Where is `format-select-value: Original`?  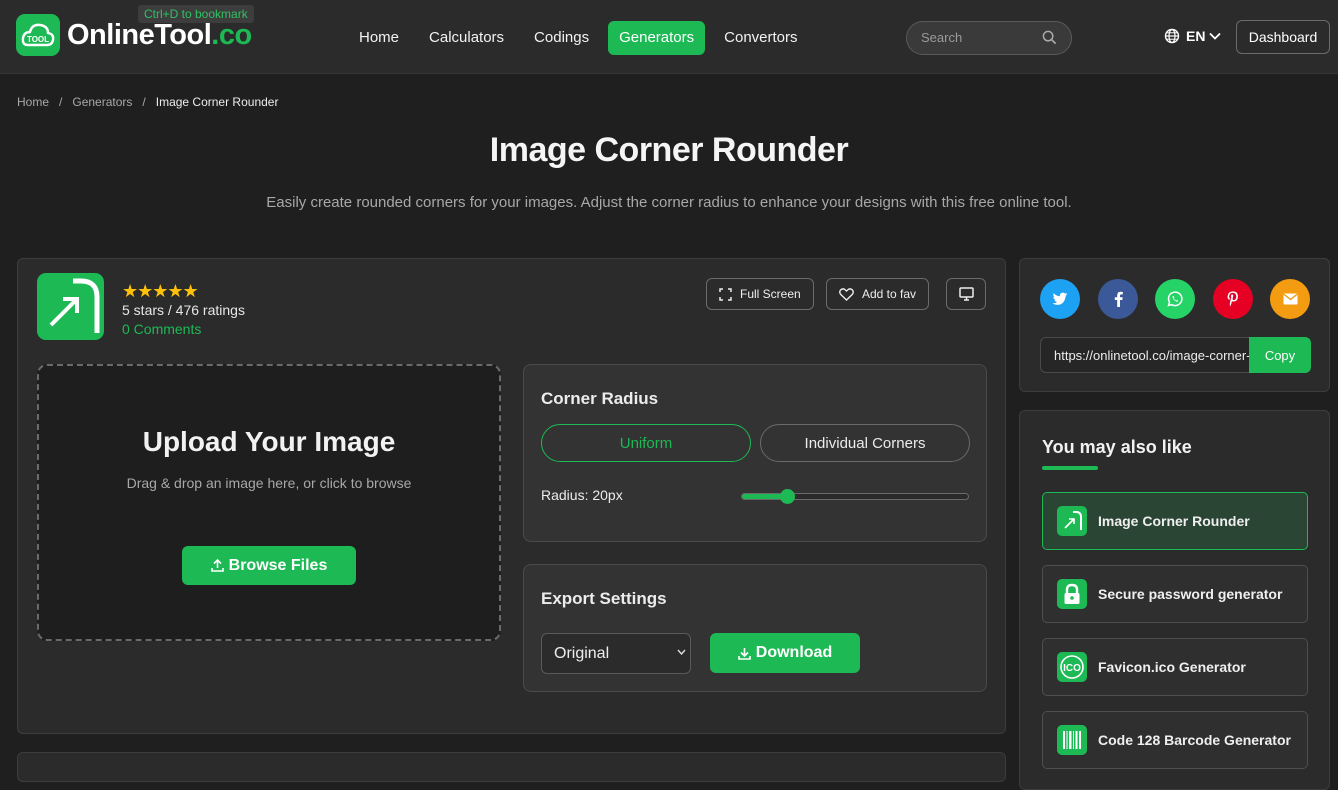 format-select-value: Original is located at coordinates (582, 653).